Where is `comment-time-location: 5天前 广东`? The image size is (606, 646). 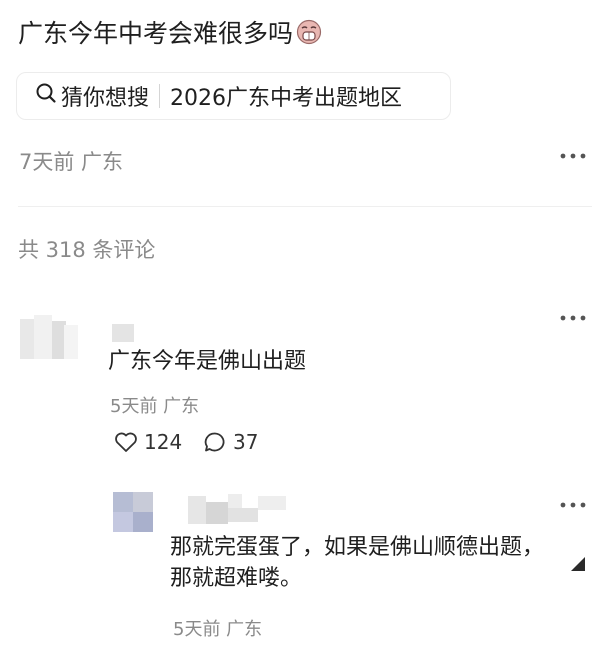 comment-time-location: 5天前 广东 is located at coordinates (155, 406).